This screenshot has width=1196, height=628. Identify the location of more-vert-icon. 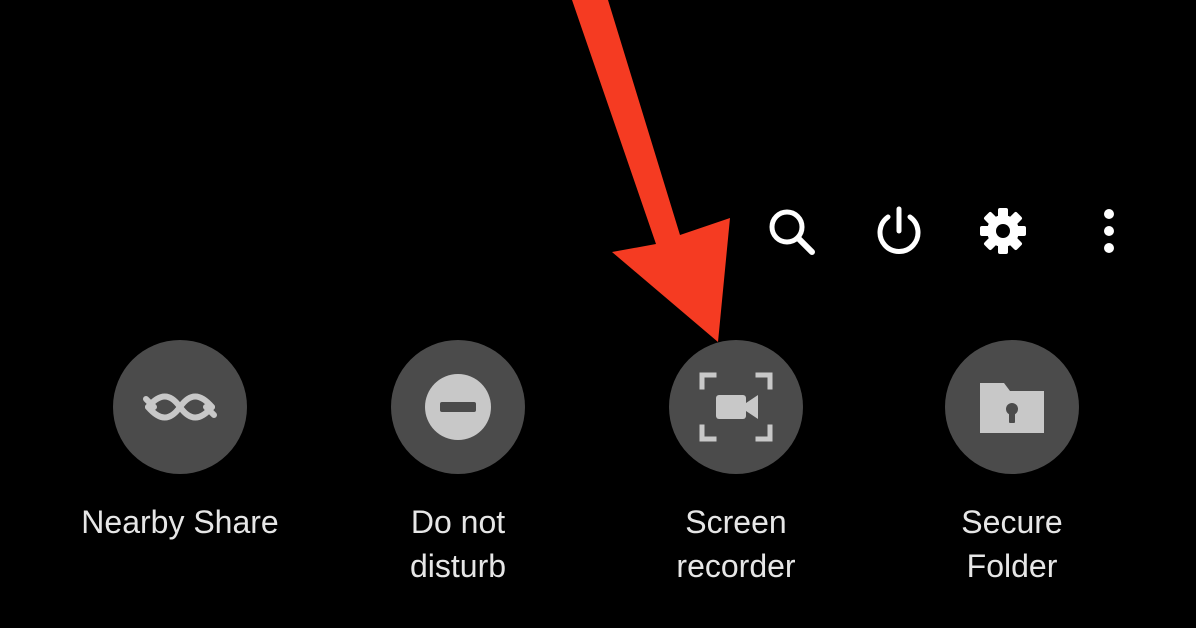
(1109, 231).